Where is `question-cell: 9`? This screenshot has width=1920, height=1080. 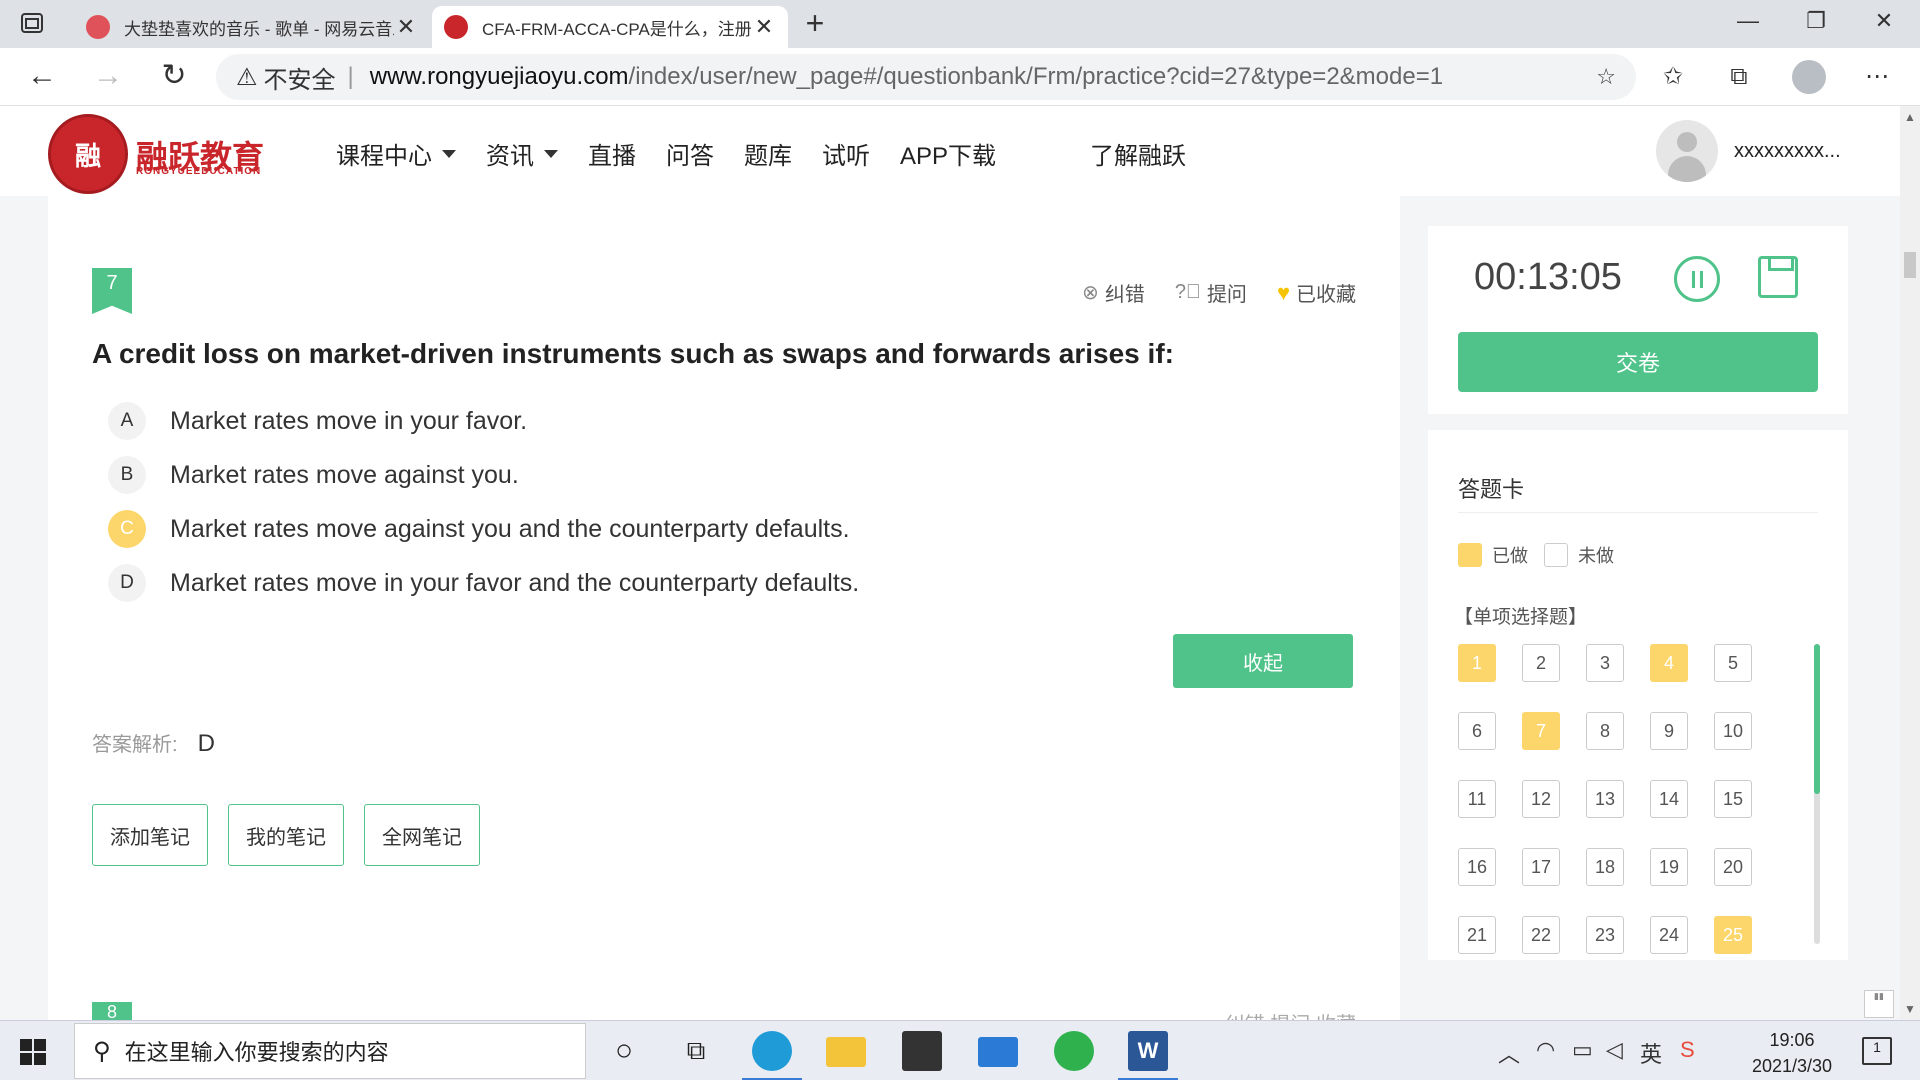 question-cell: 9 is located at coordinates (1669, 731).